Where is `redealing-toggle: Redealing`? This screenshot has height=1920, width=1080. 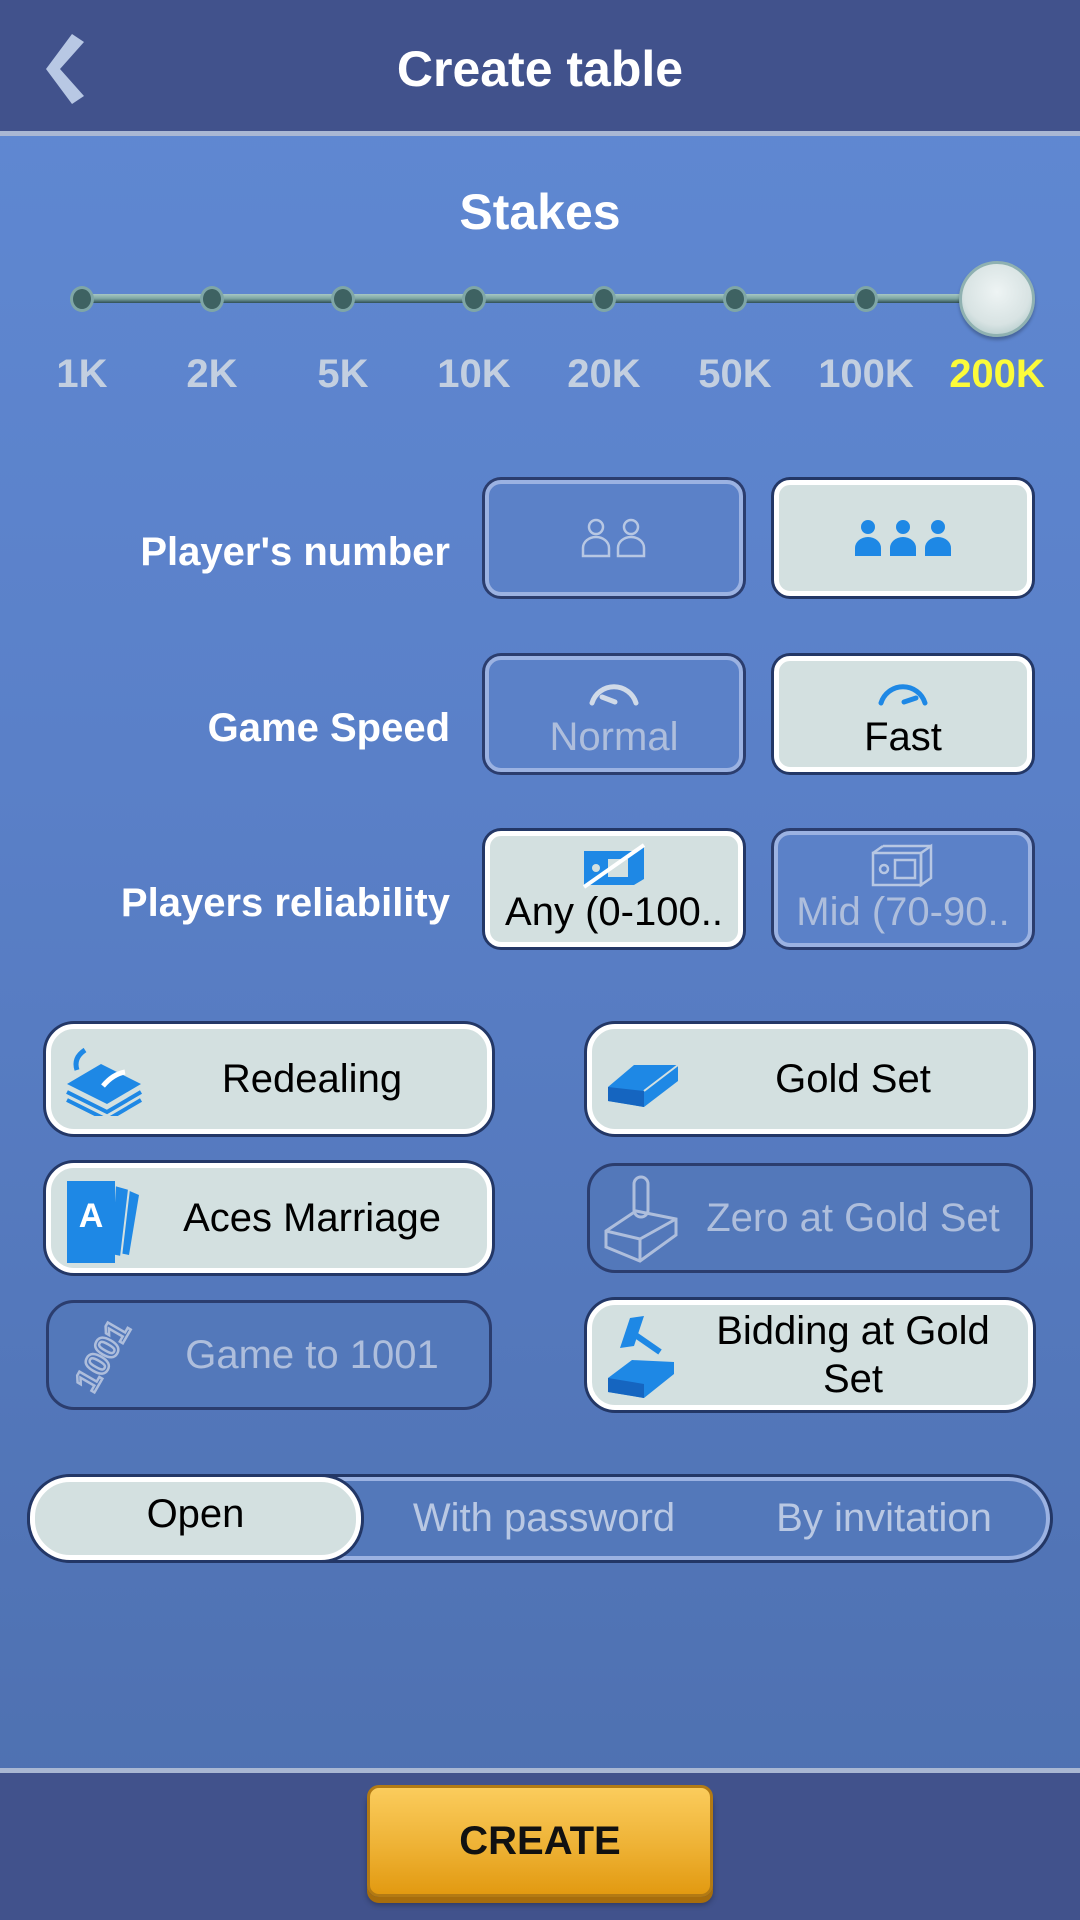
redealing-toggle: Redealing is located at coordinates (269, 1079).